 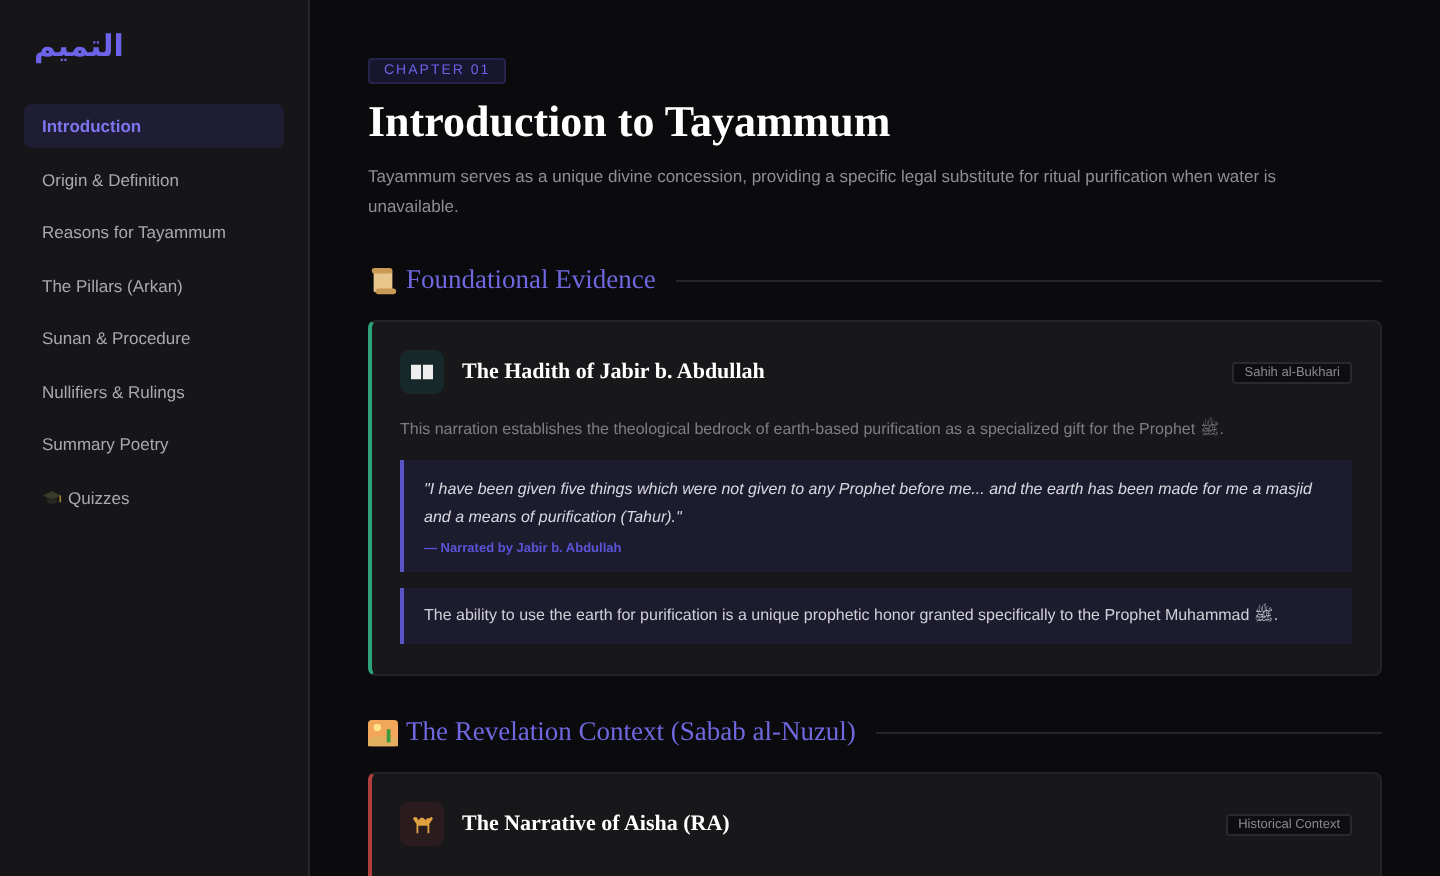 What do you see at coordinates (869, 504) in the screenshot?
I see `quote-text: "I have been given five things which were not given to any Prophet before me... and the earth has been made for me a masjid and a means of purification (Tahur)."` at bounding box center [869, 504].